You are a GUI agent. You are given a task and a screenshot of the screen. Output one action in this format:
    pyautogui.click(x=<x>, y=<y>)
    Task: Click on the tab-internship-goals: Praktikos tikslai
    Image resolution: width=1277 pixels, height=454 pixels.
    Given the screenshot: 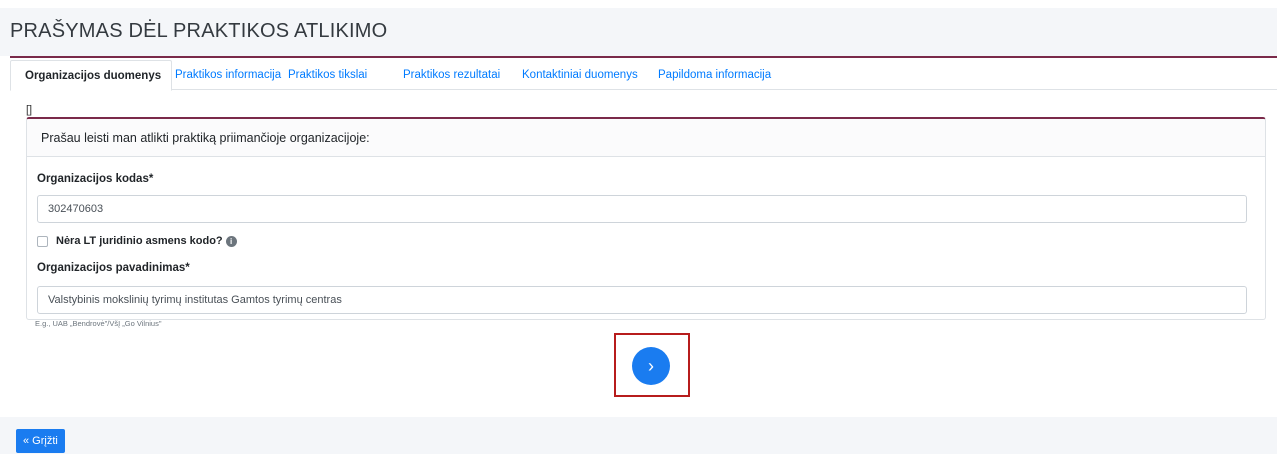 What is the action you would take?
    pyautogui.click(x=327, y=75)
    